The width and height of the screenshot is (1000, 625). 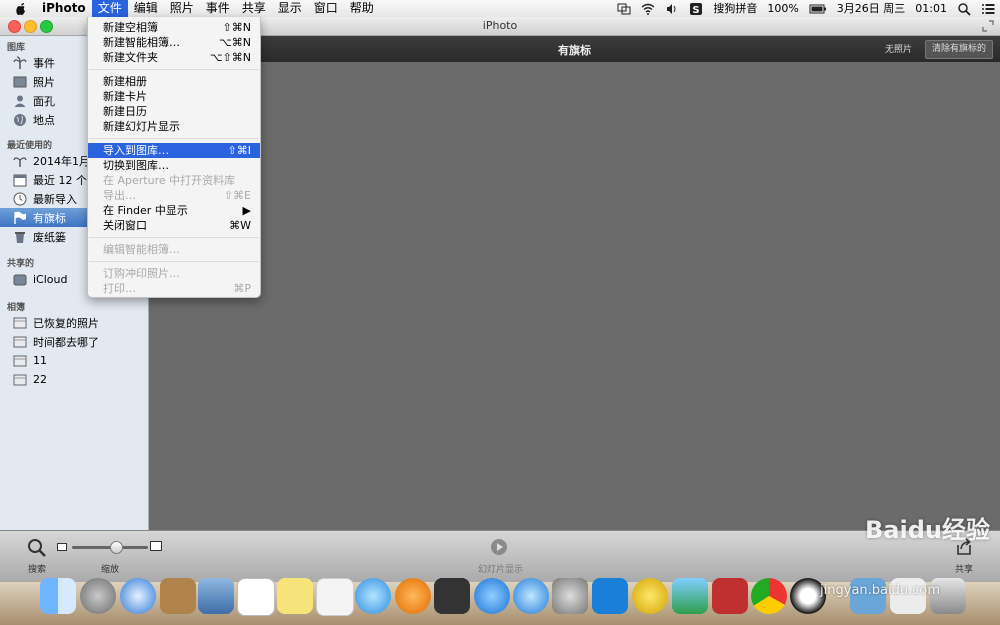 I want to click on menu-photos: 照片, so click(x=182, y=8).